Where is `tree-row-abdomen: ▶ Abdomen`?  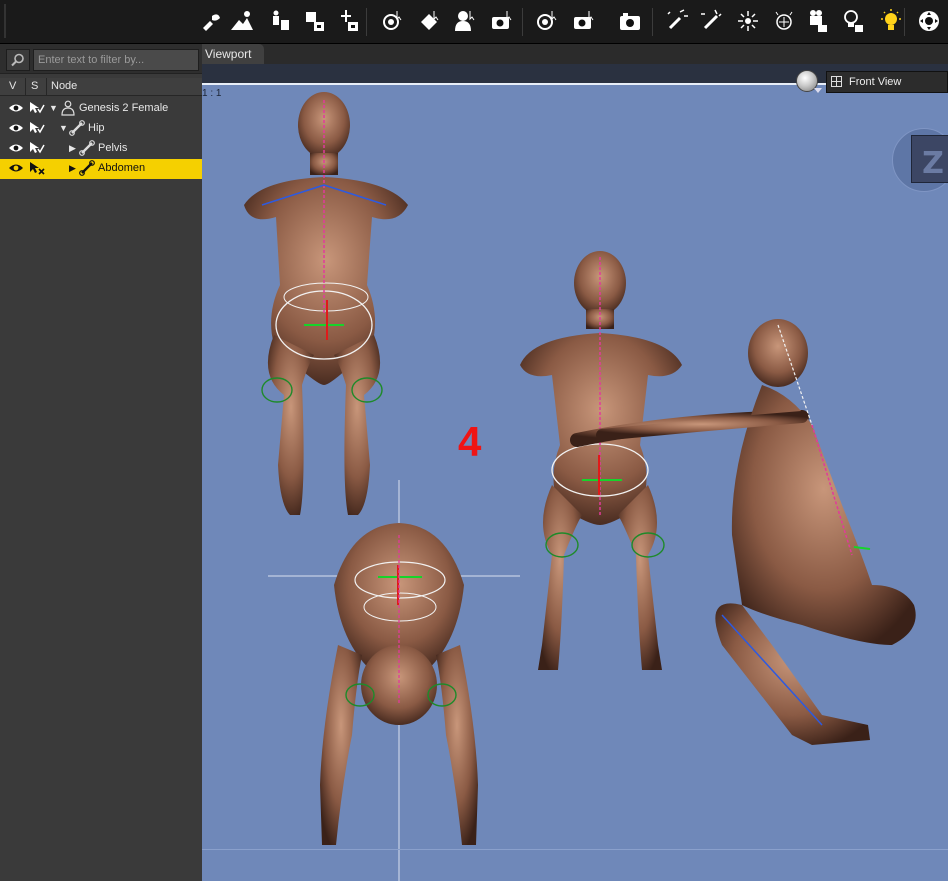
tree-row-abdomen: ▶ Abdomen is located at coordinates (101, 169).